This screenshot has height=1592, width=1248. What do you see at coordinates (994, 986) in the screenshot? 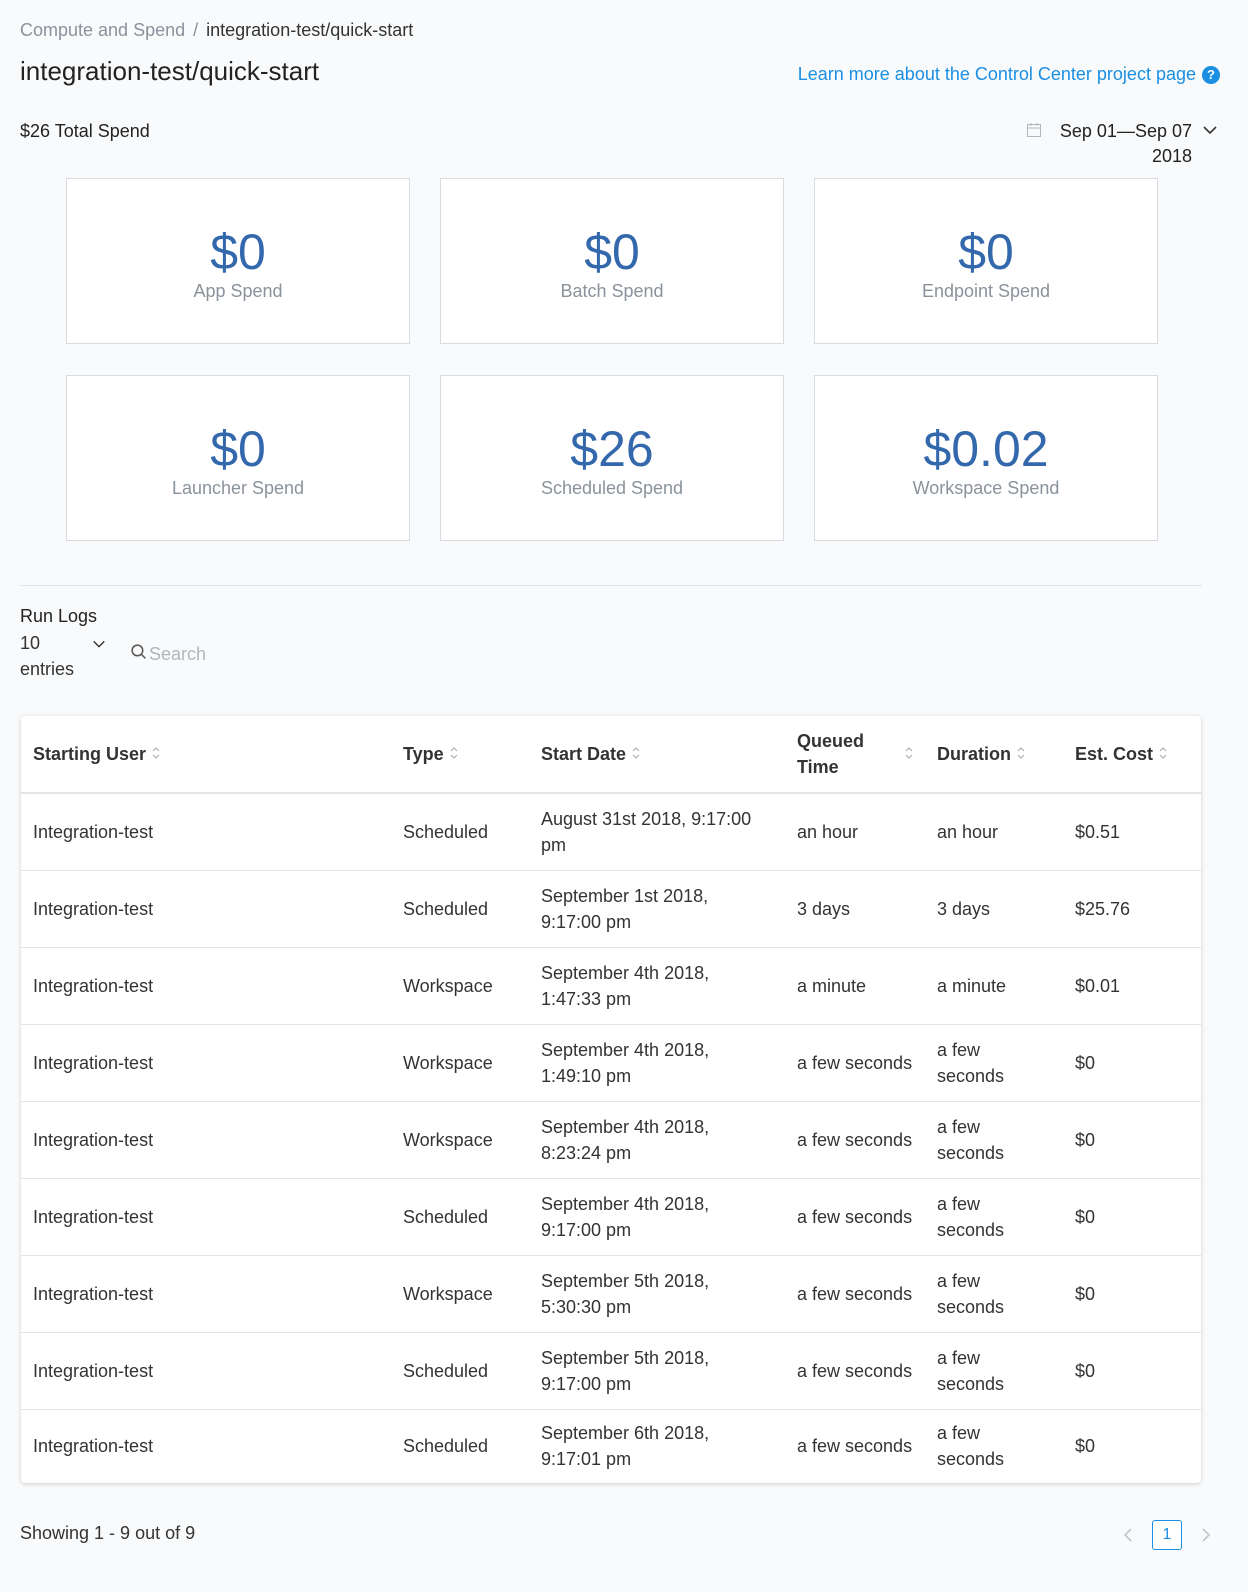
I see `cell-duration: a minute` at bounding box center [994, 986].